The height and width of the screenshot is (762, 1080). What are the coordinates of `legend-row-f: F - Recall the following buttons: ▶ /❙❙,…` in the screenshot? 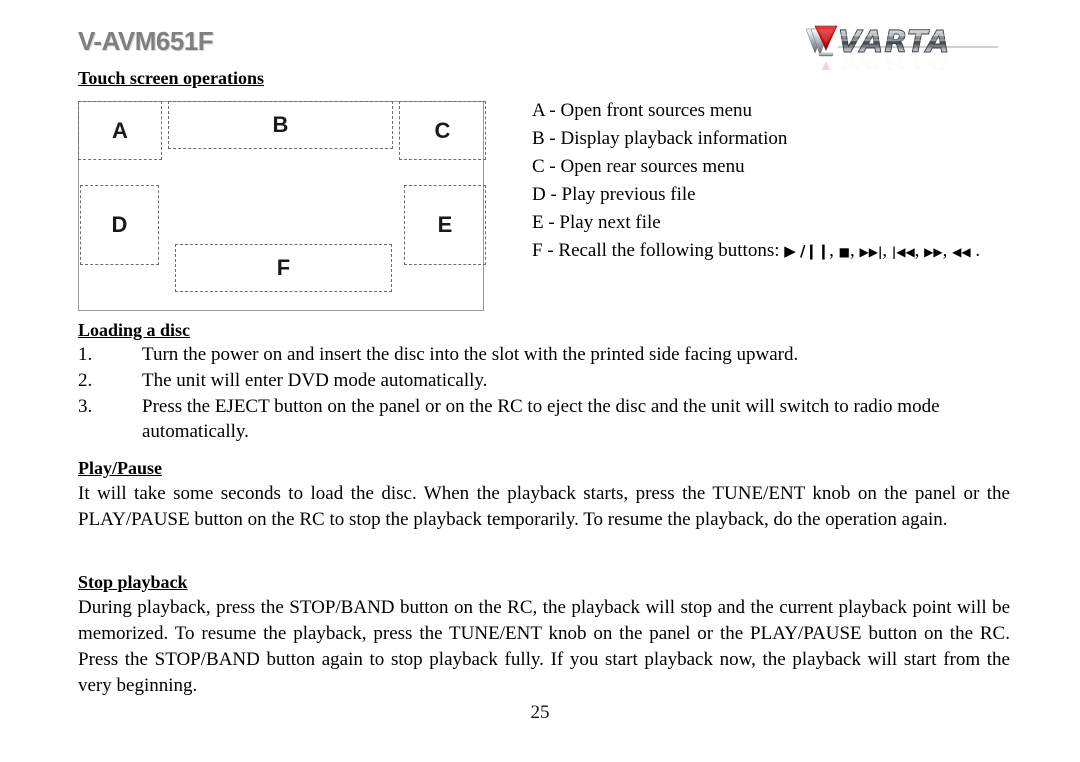 It's located at (782, 251).